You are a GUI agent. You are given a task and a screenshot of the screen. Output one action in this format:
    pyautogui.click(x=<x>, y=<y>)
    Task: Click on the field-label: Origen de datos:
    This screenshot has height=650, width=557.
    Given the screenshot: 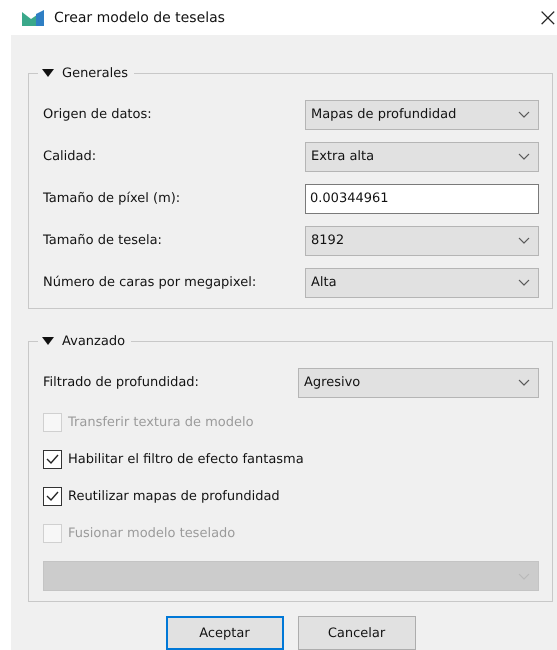 What is the action you would take?
    pyautogui.click(x=98, y=114)
    